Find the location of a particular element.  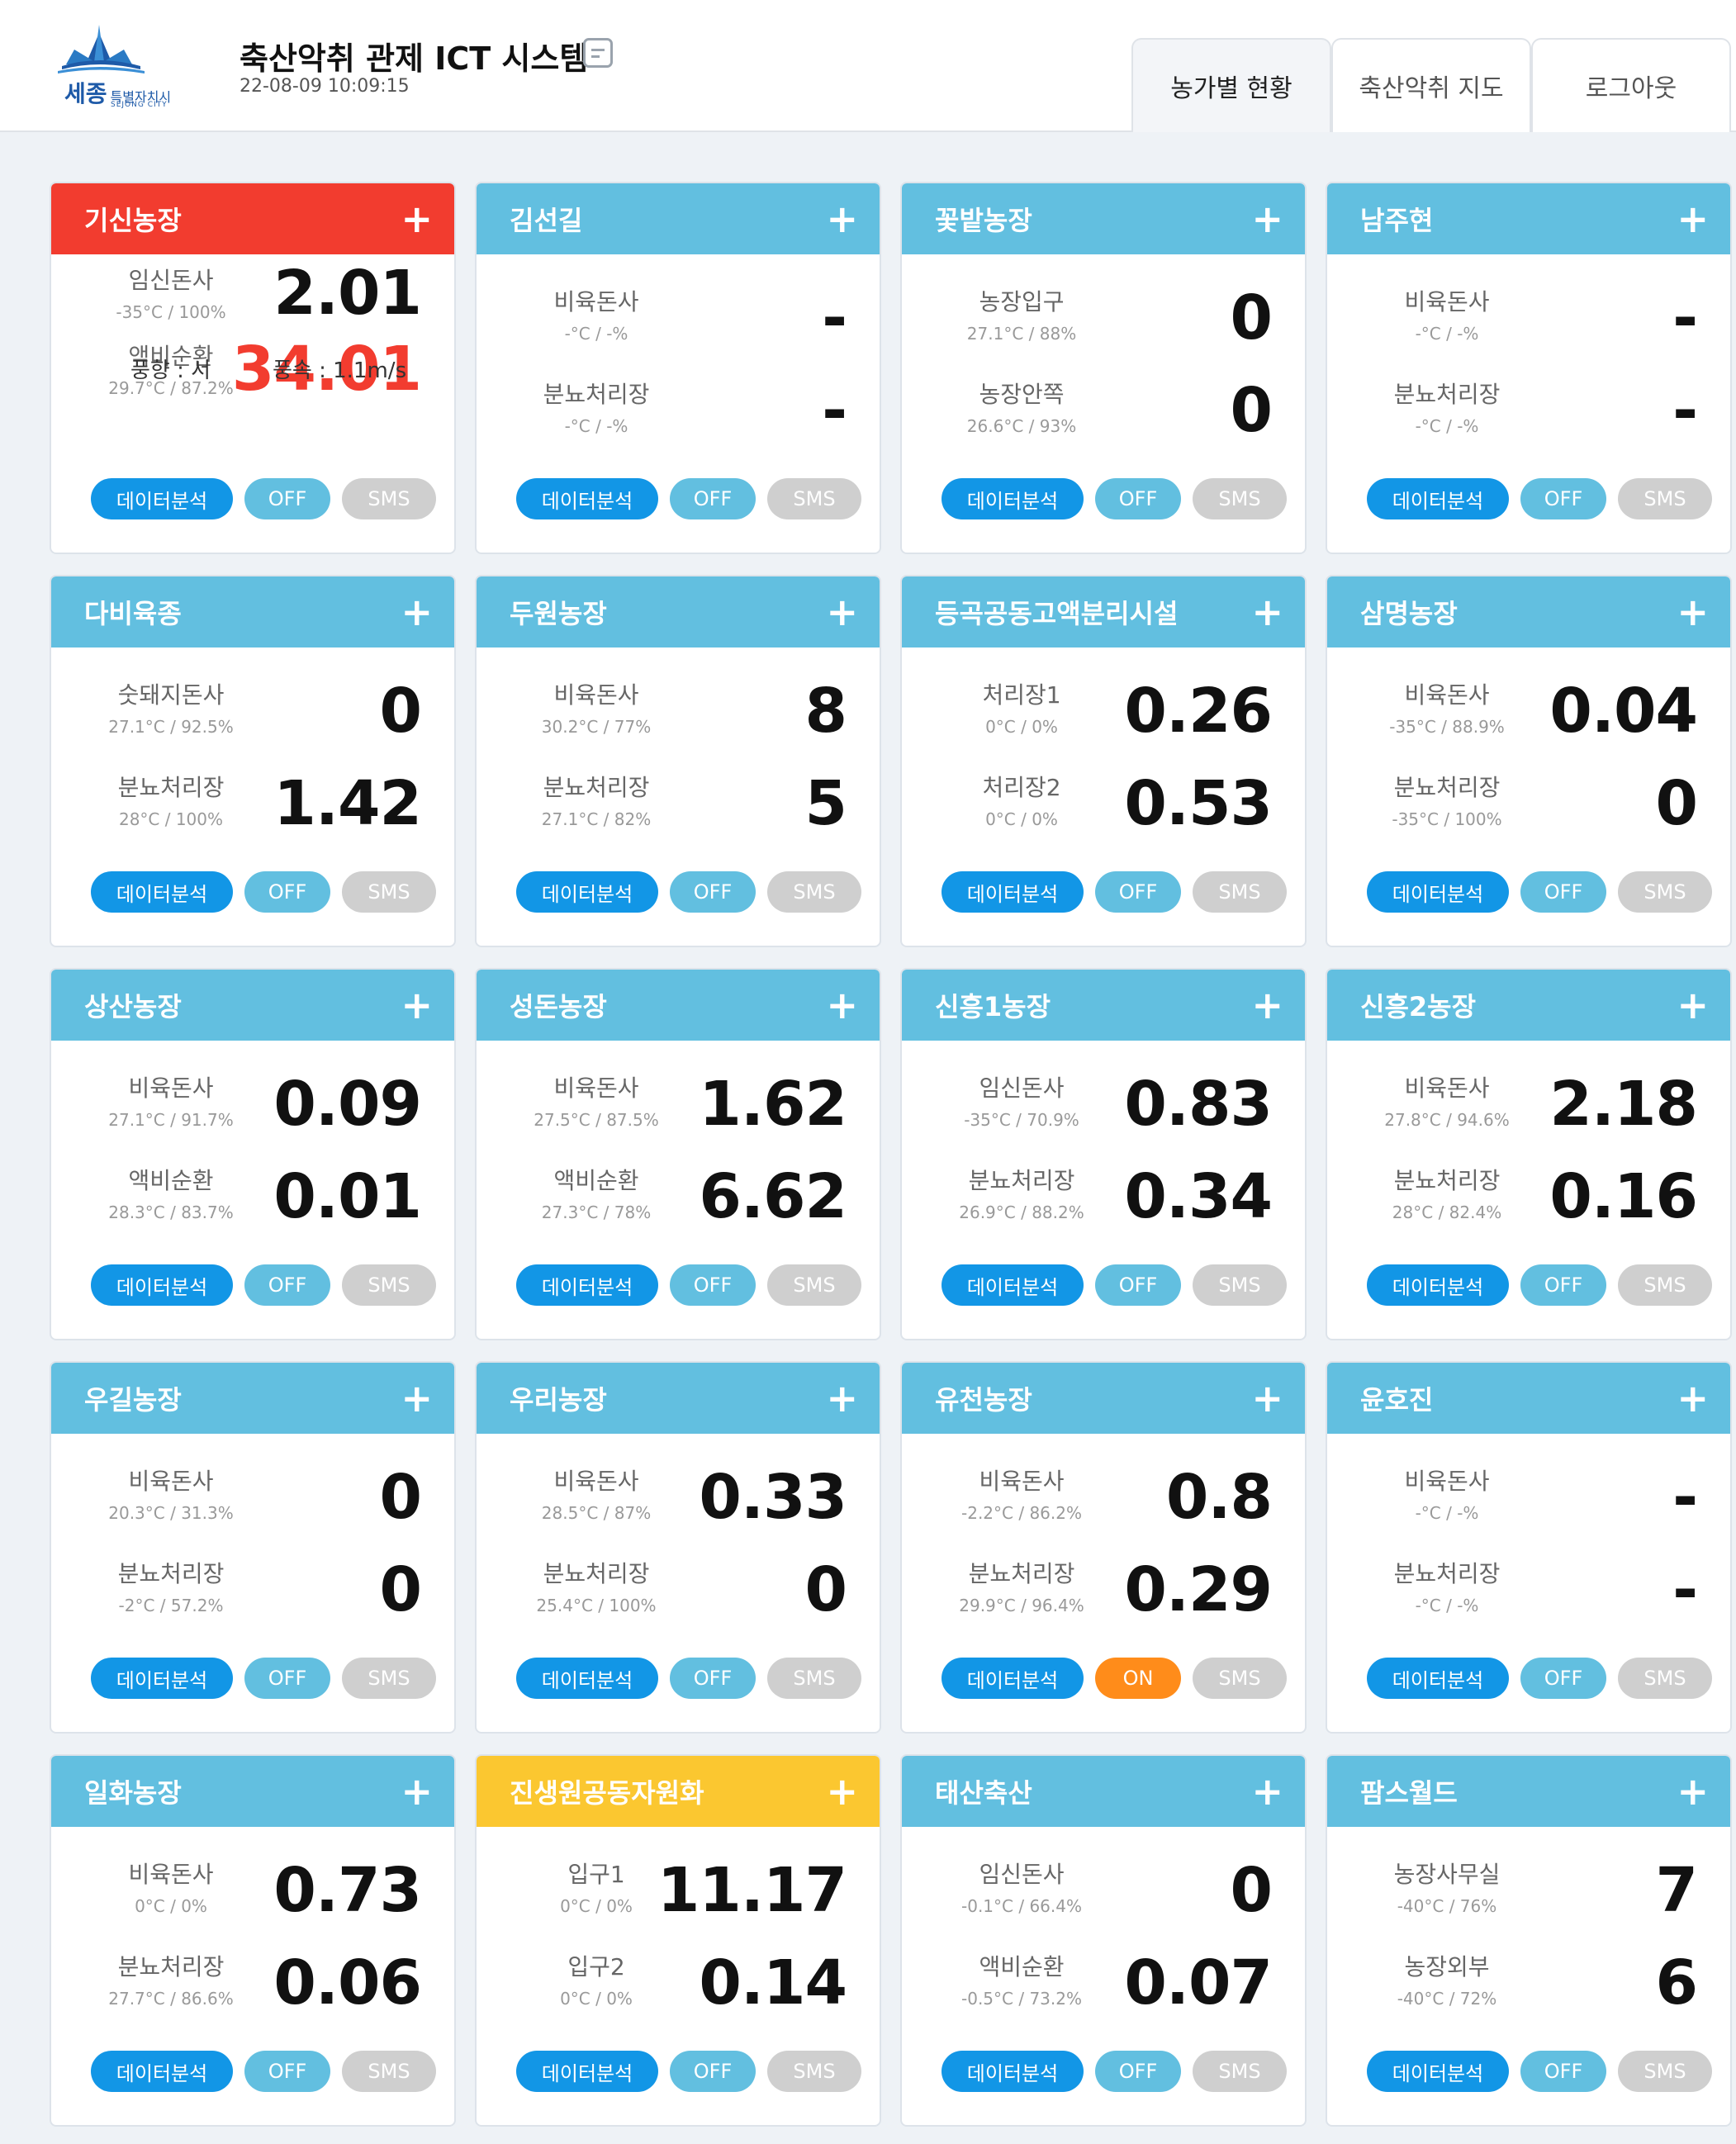

farm-card-header: 두원농장 + is located at coordinates (678, 611).